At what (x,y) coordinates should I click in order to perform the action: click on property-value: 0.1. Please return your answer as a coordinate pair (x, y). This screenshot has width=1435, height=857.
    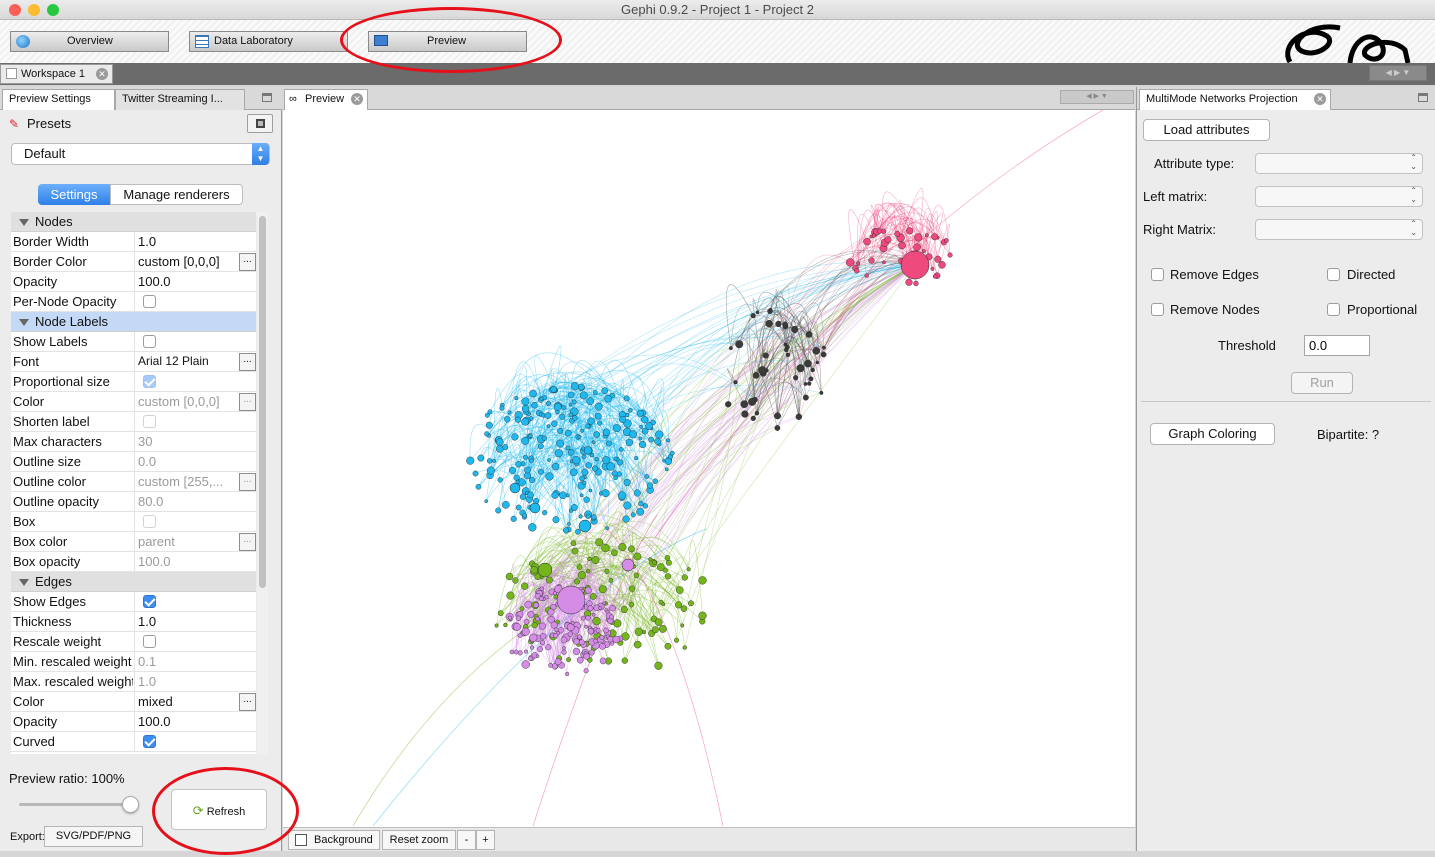
    Looking at the image, I should click on (195, 662).